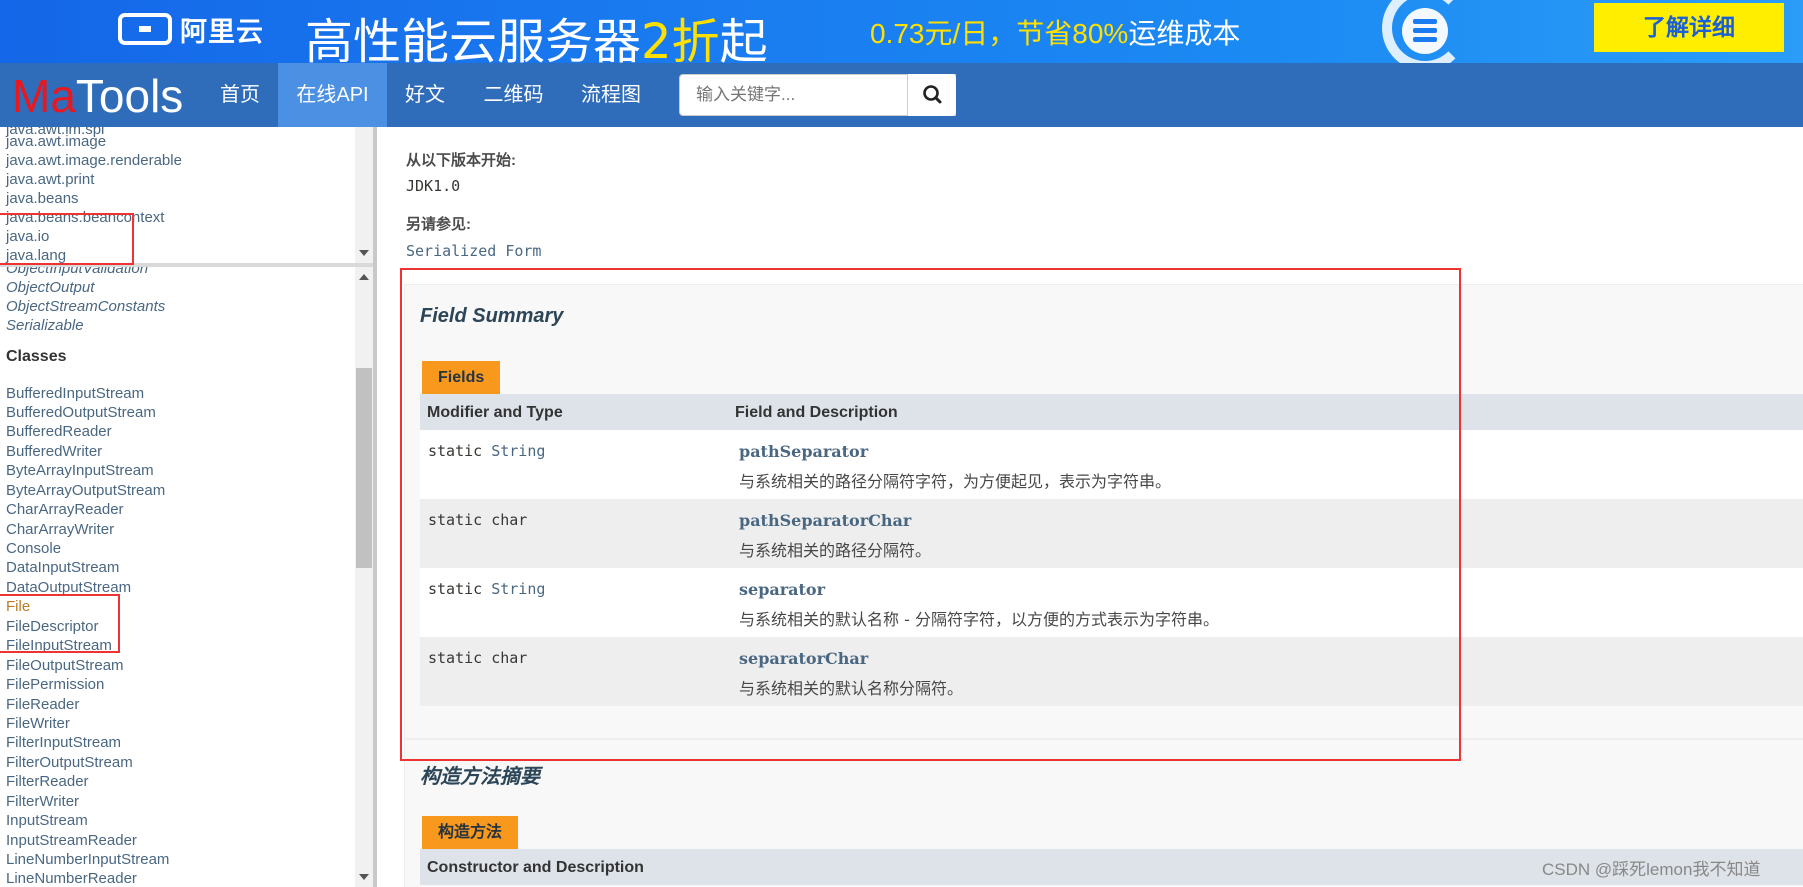 Image resolution: width=1803 pixels, height=887 pixels. What do you see at coordinates (979, 619) in the screenshot?
I see `field-description: 与系统相关的默认名称 - 分隔符字符，以方便的方式表示为字符串。` at bounding box center [979, 619].